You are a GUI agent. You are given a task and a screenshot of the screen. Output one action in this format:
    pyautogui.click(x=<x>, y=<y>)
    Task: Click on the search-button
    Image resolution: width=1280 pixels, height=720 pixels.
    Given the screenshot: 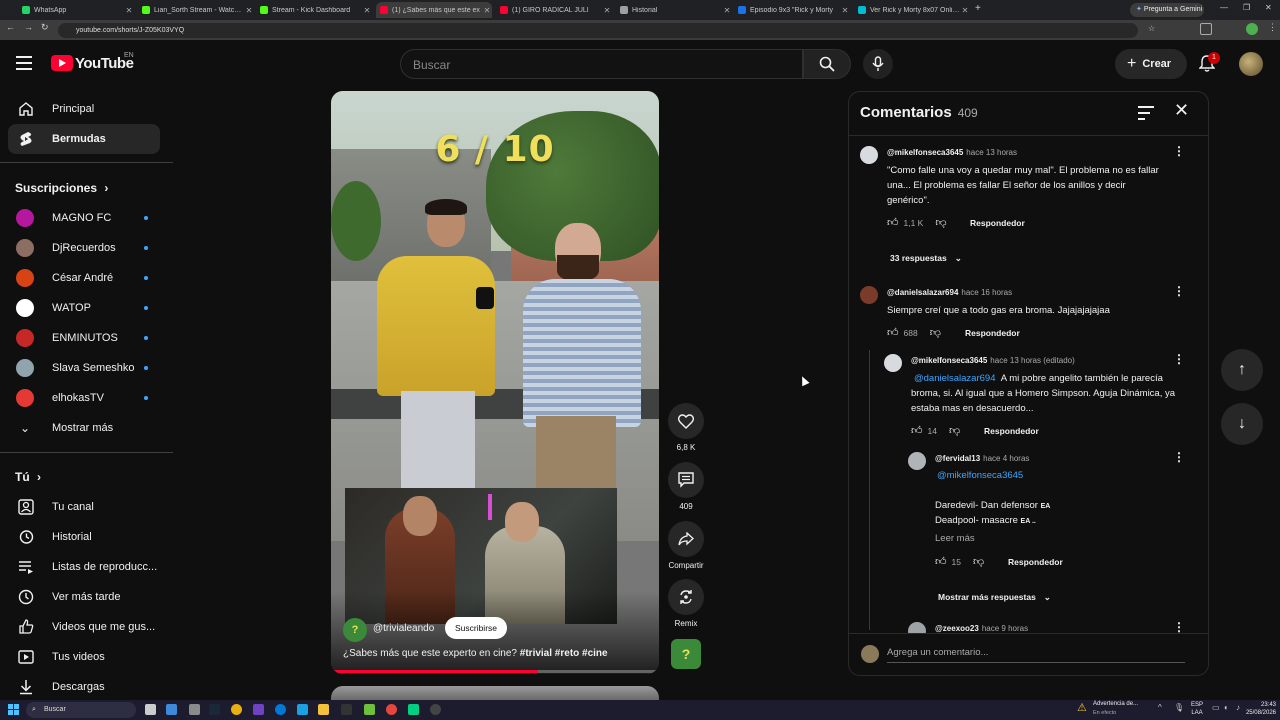 What is the action you would take?
    pyautogui.click(x=827, y=64)
    